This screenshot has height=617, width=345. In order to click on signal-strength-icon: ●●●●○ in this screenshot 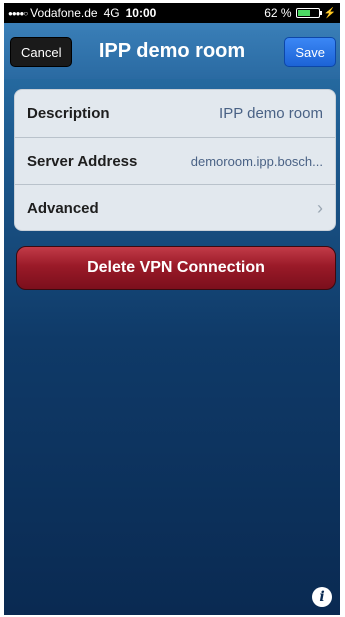, I will do `click(18, 13)`.